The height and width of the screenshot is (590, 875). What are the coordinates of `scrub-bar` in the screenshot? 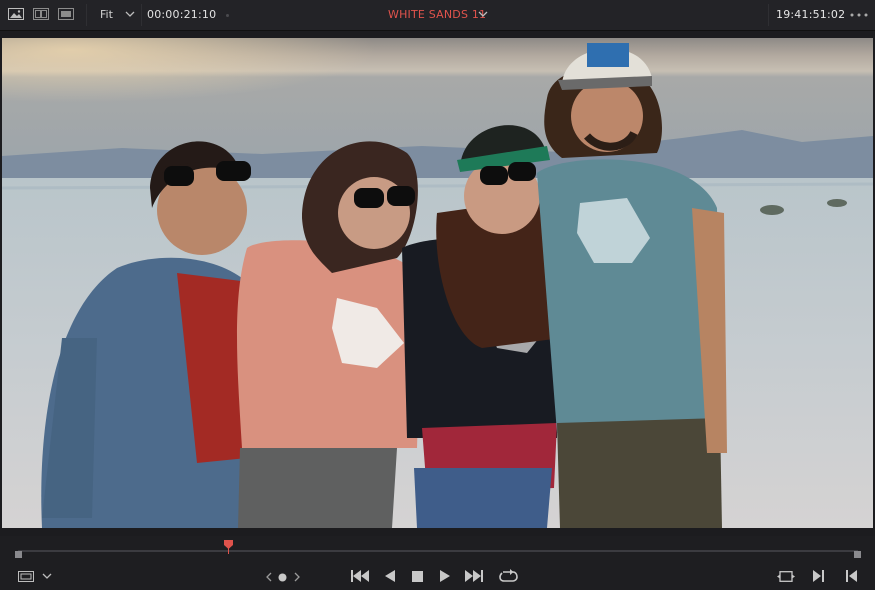 It's located at (438, 551).